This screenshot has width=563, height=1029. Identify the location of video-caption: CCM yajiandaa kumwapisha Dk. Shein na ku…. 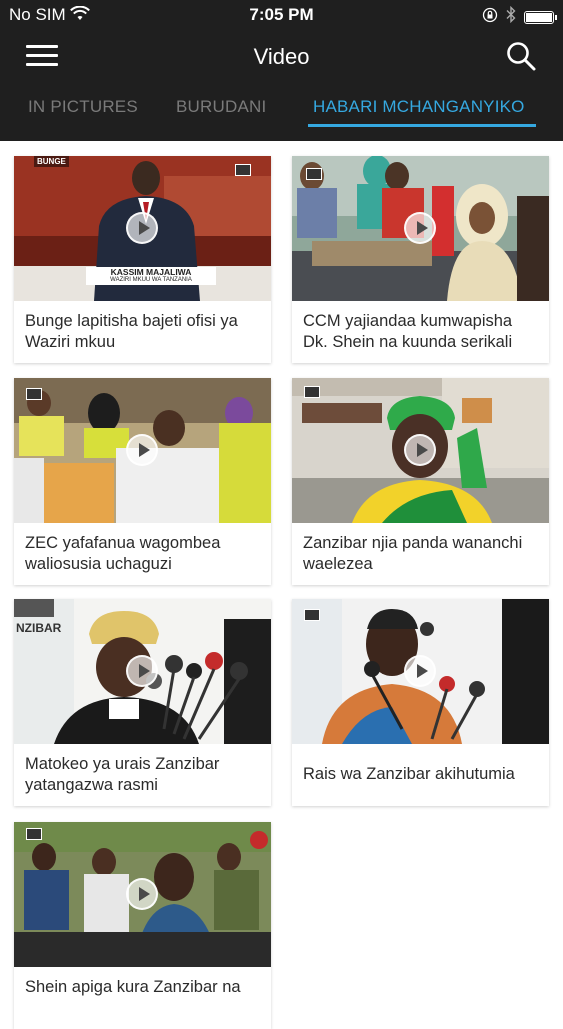
(408, 331).